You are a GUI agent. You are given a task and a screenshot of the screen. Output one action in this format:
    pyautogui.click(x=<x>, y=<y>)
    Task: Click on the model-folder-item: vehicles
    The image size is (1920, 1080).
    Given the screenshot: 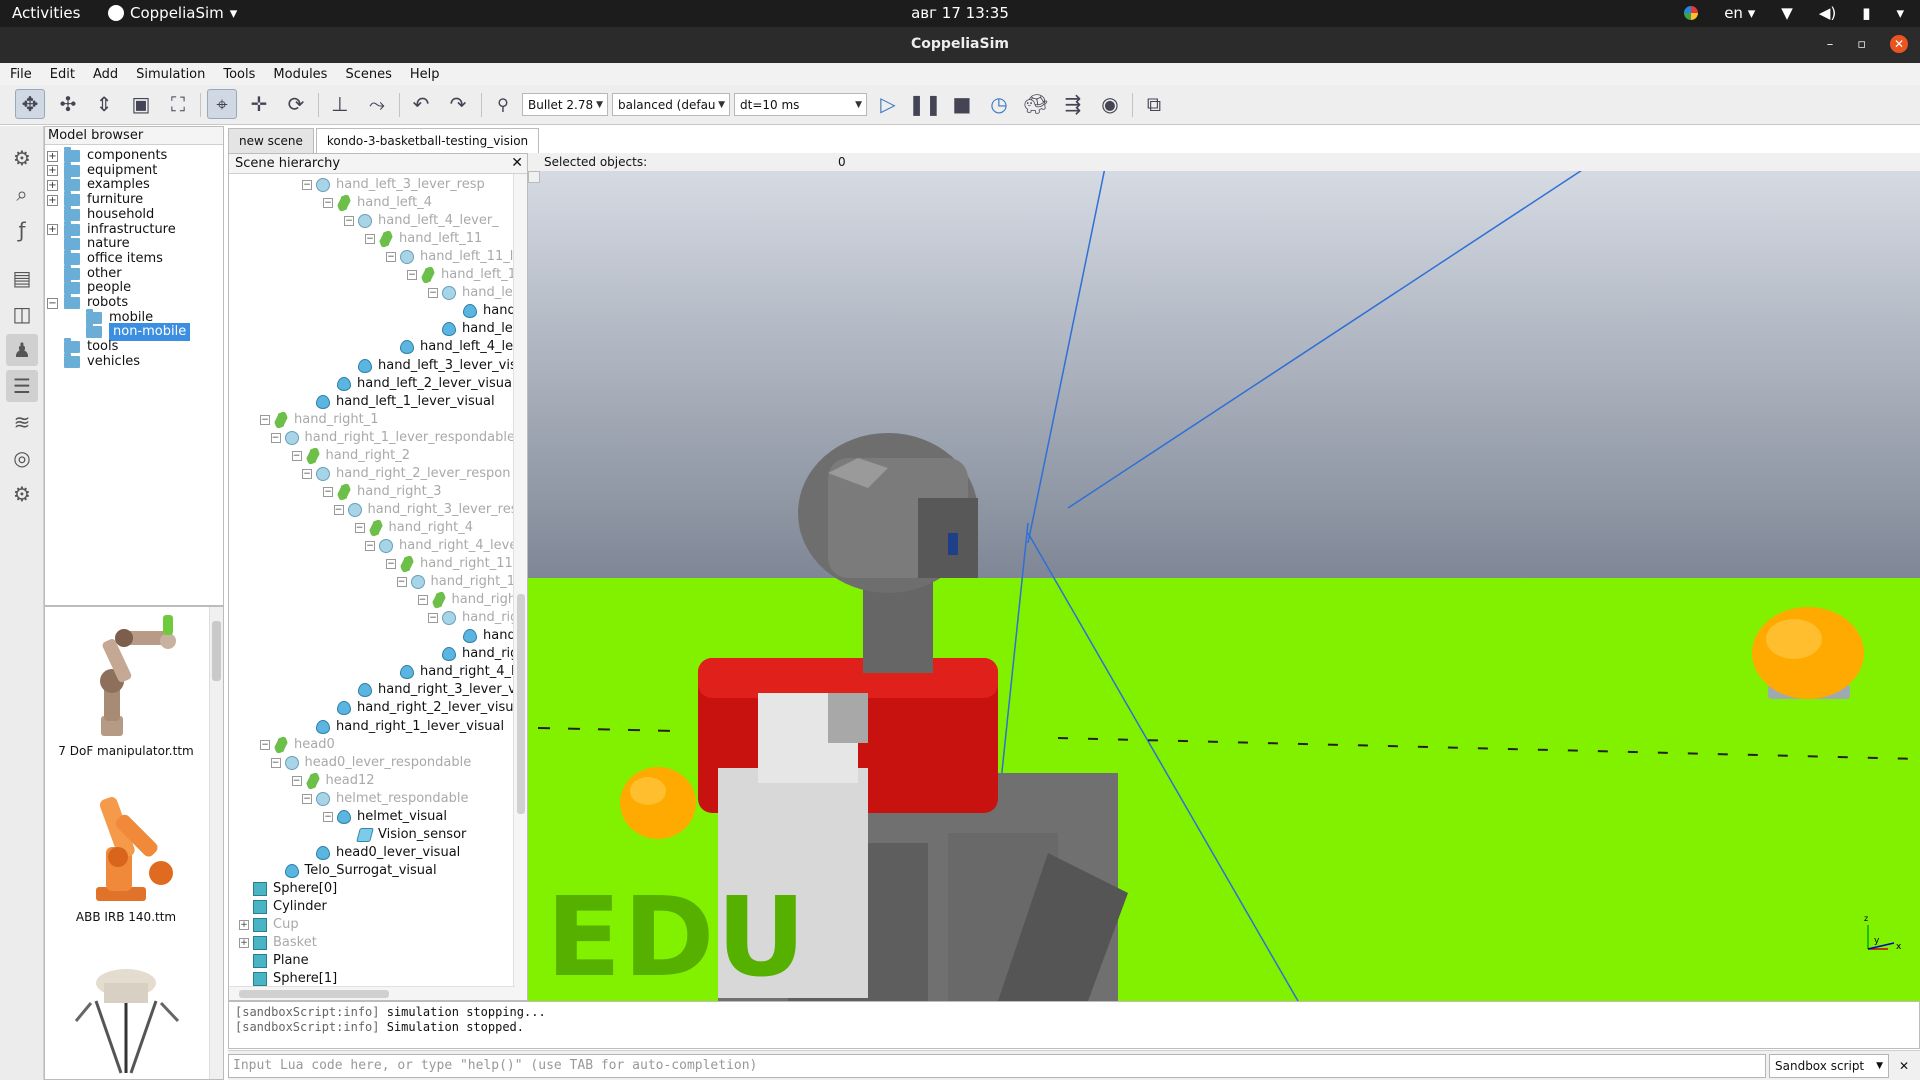 What is the action you would take?
    pyautogui.click(x=93, y=361)
    